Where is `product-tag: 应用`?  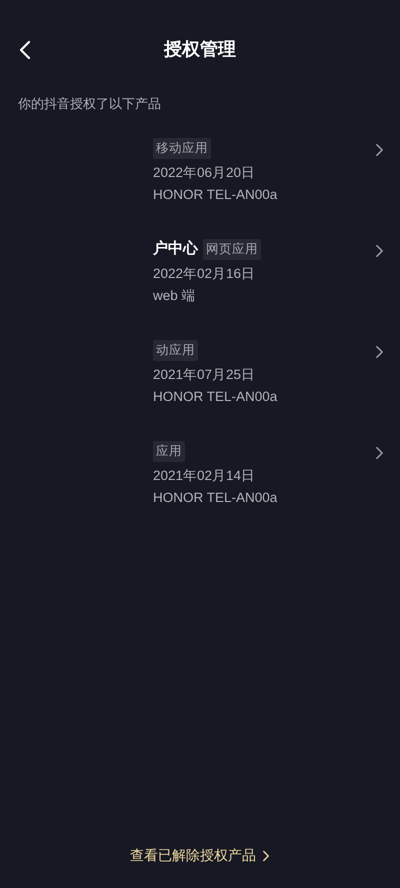 product-tag: 应用 is located at coordinates (169, 451).